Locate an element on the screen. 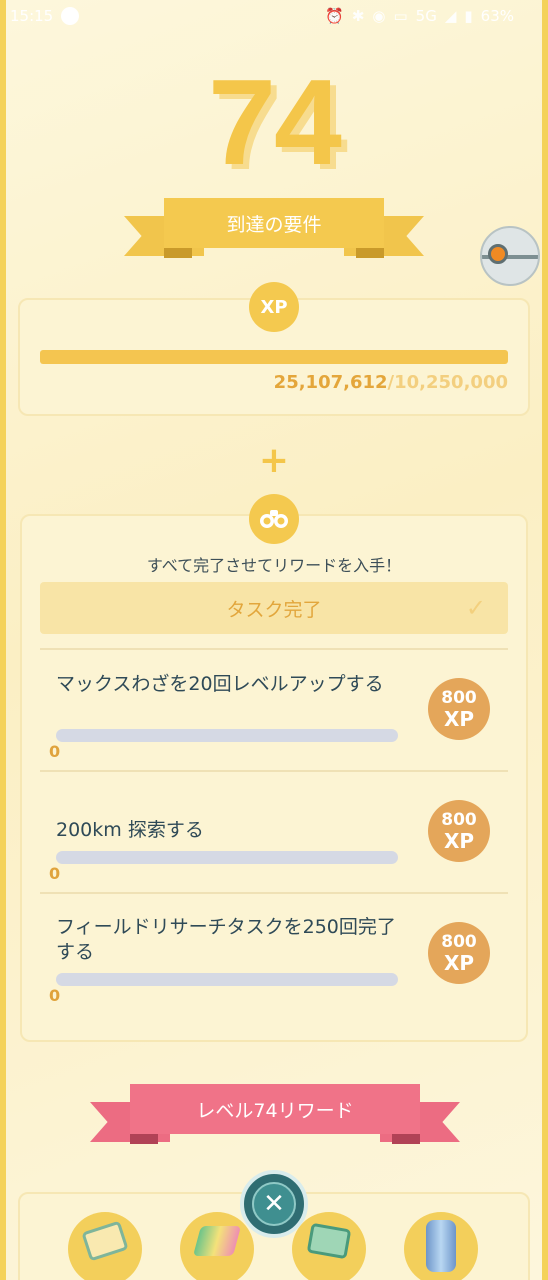 This screenshot has width=548, height=1280. task-complete-label: タスク完了 is located at coordinates (274, 609).